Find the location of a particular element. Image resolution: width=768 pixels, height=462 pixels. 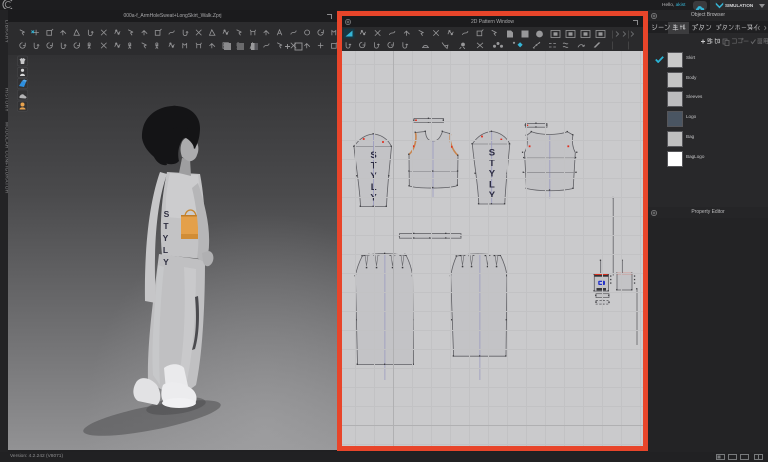

svg-text: T is located at coordinates (166, 226).